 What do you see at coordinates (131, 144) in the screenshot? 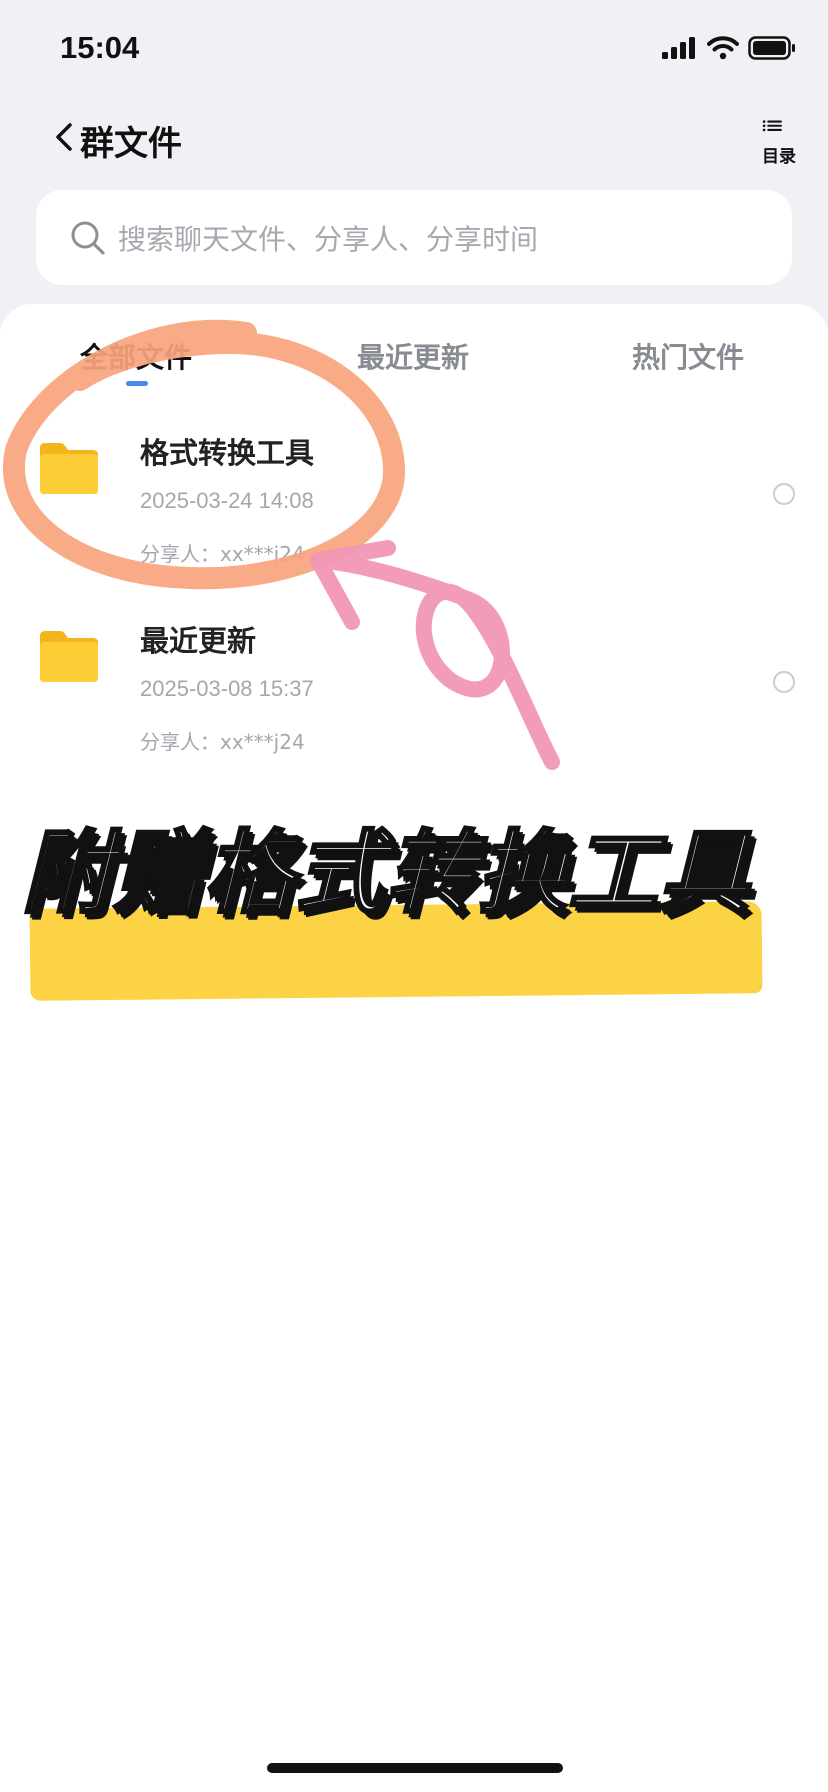
I see `page-title: 群文件` at bounding box center [131, 144].